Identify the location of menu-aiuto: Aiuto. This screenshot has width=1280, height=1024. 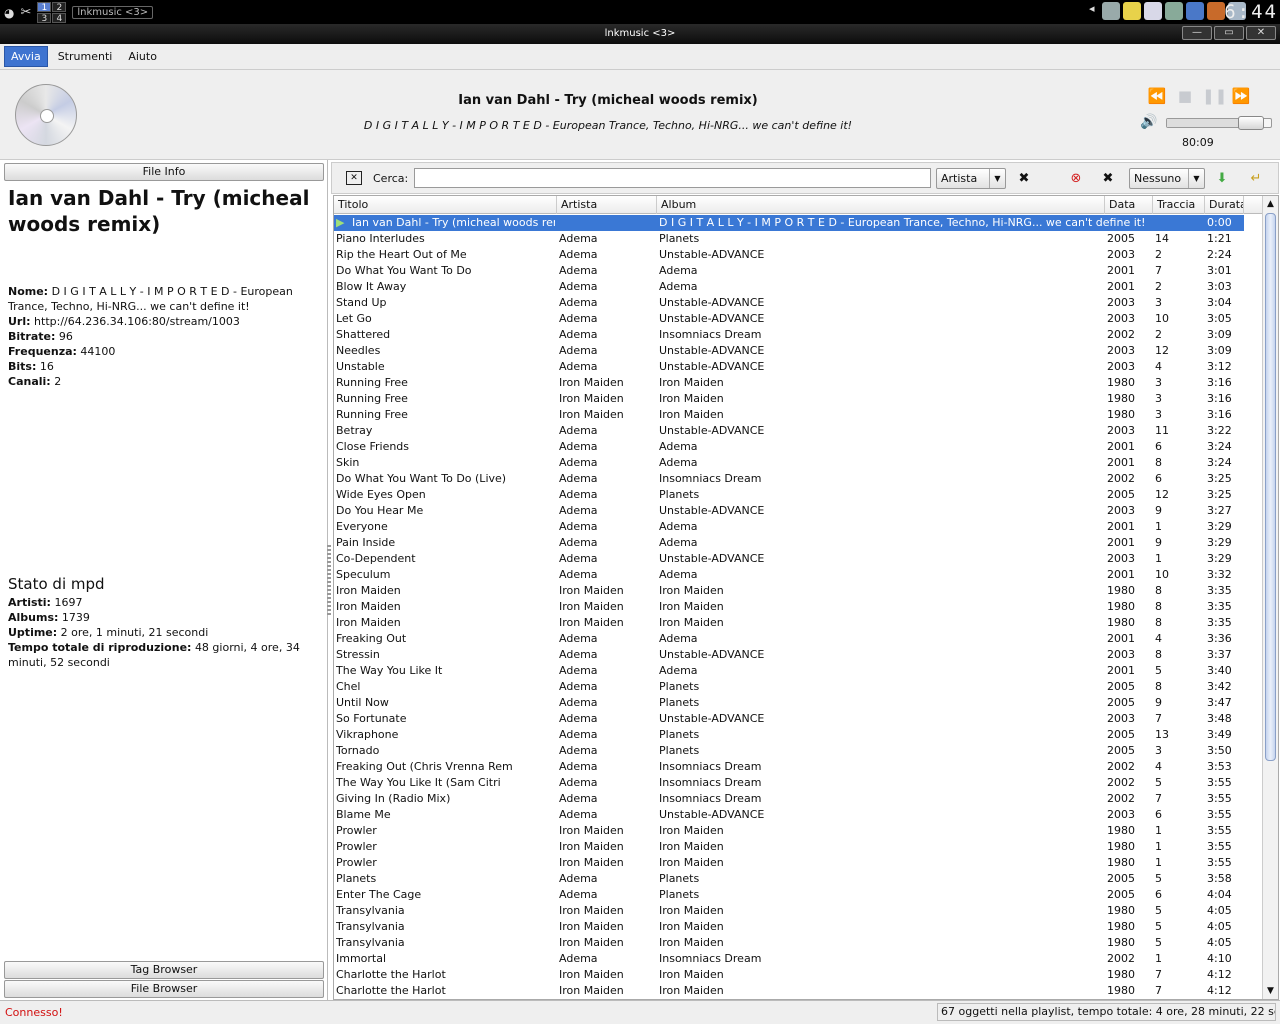
(142, 56).